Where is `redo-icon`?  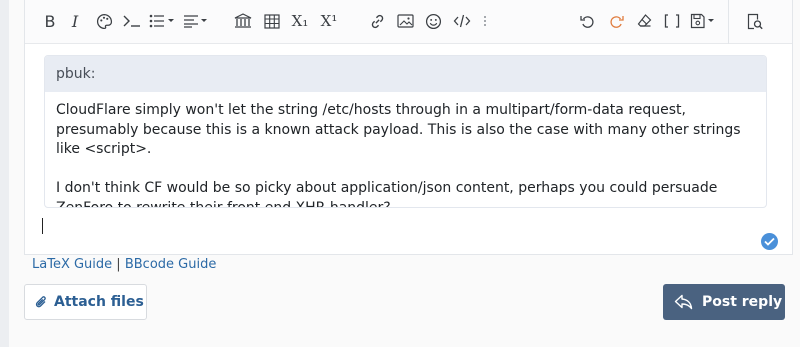
redo-icon is located at coordinates (616, 22).